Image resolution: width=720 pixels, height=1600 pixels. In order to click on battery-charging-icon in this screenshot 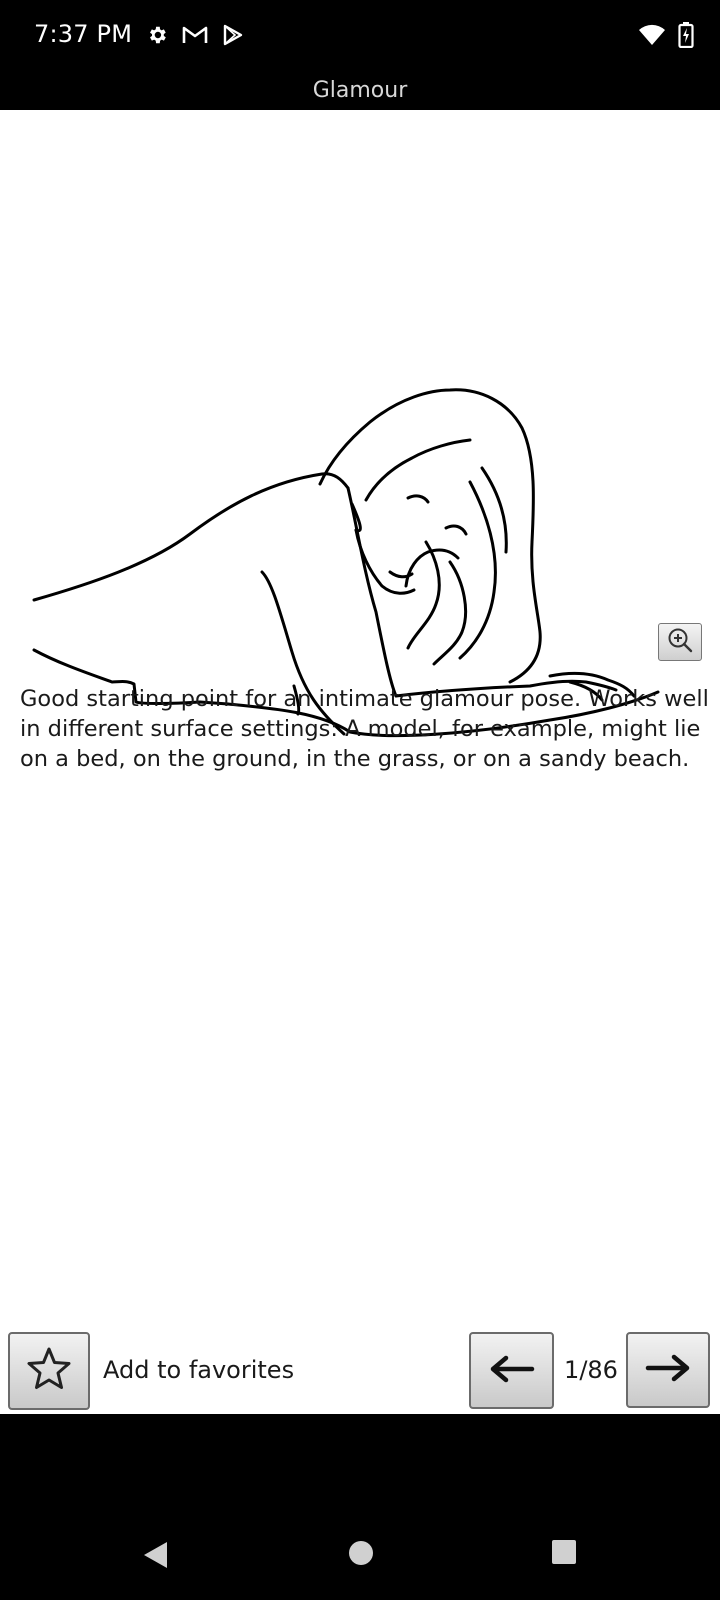, I will do `click(686, 37)`.